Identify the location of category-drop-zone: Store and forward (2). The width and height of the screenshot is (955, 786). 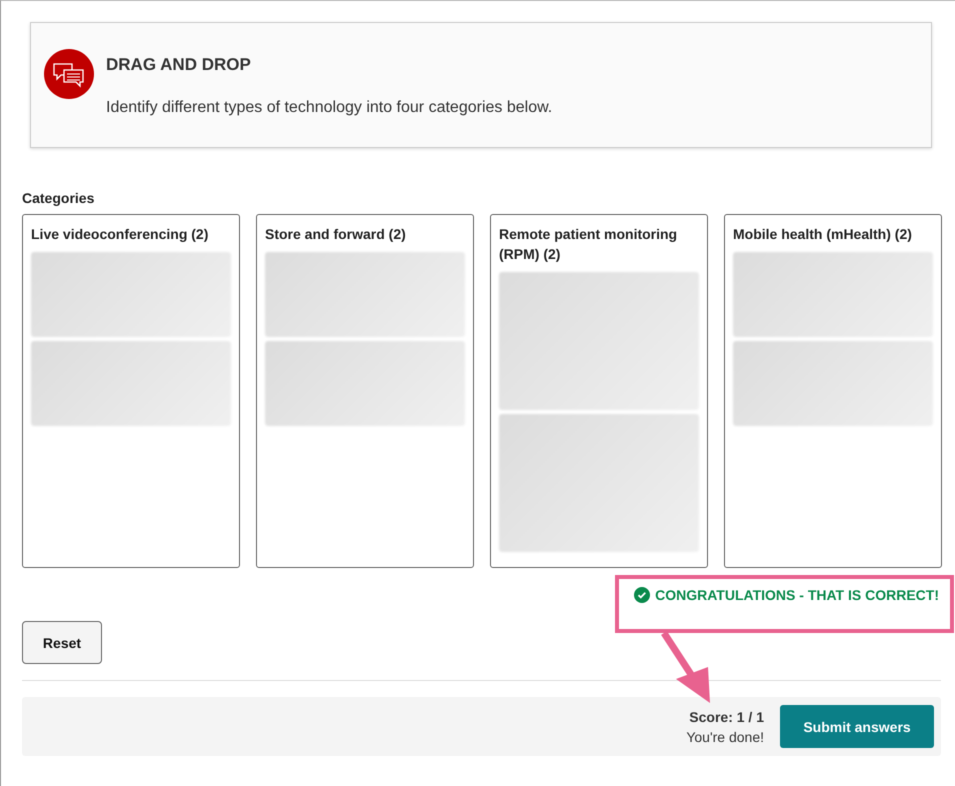
(365, 391).